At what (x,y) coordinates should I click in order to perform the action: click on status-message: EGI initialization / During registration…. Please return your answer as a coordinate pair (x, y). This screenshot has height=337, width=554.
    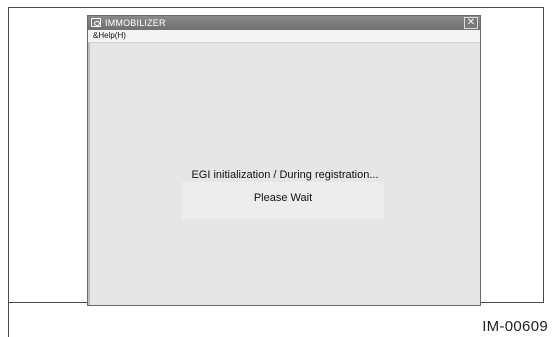
    Looking at the image, I should click on (285, 175).